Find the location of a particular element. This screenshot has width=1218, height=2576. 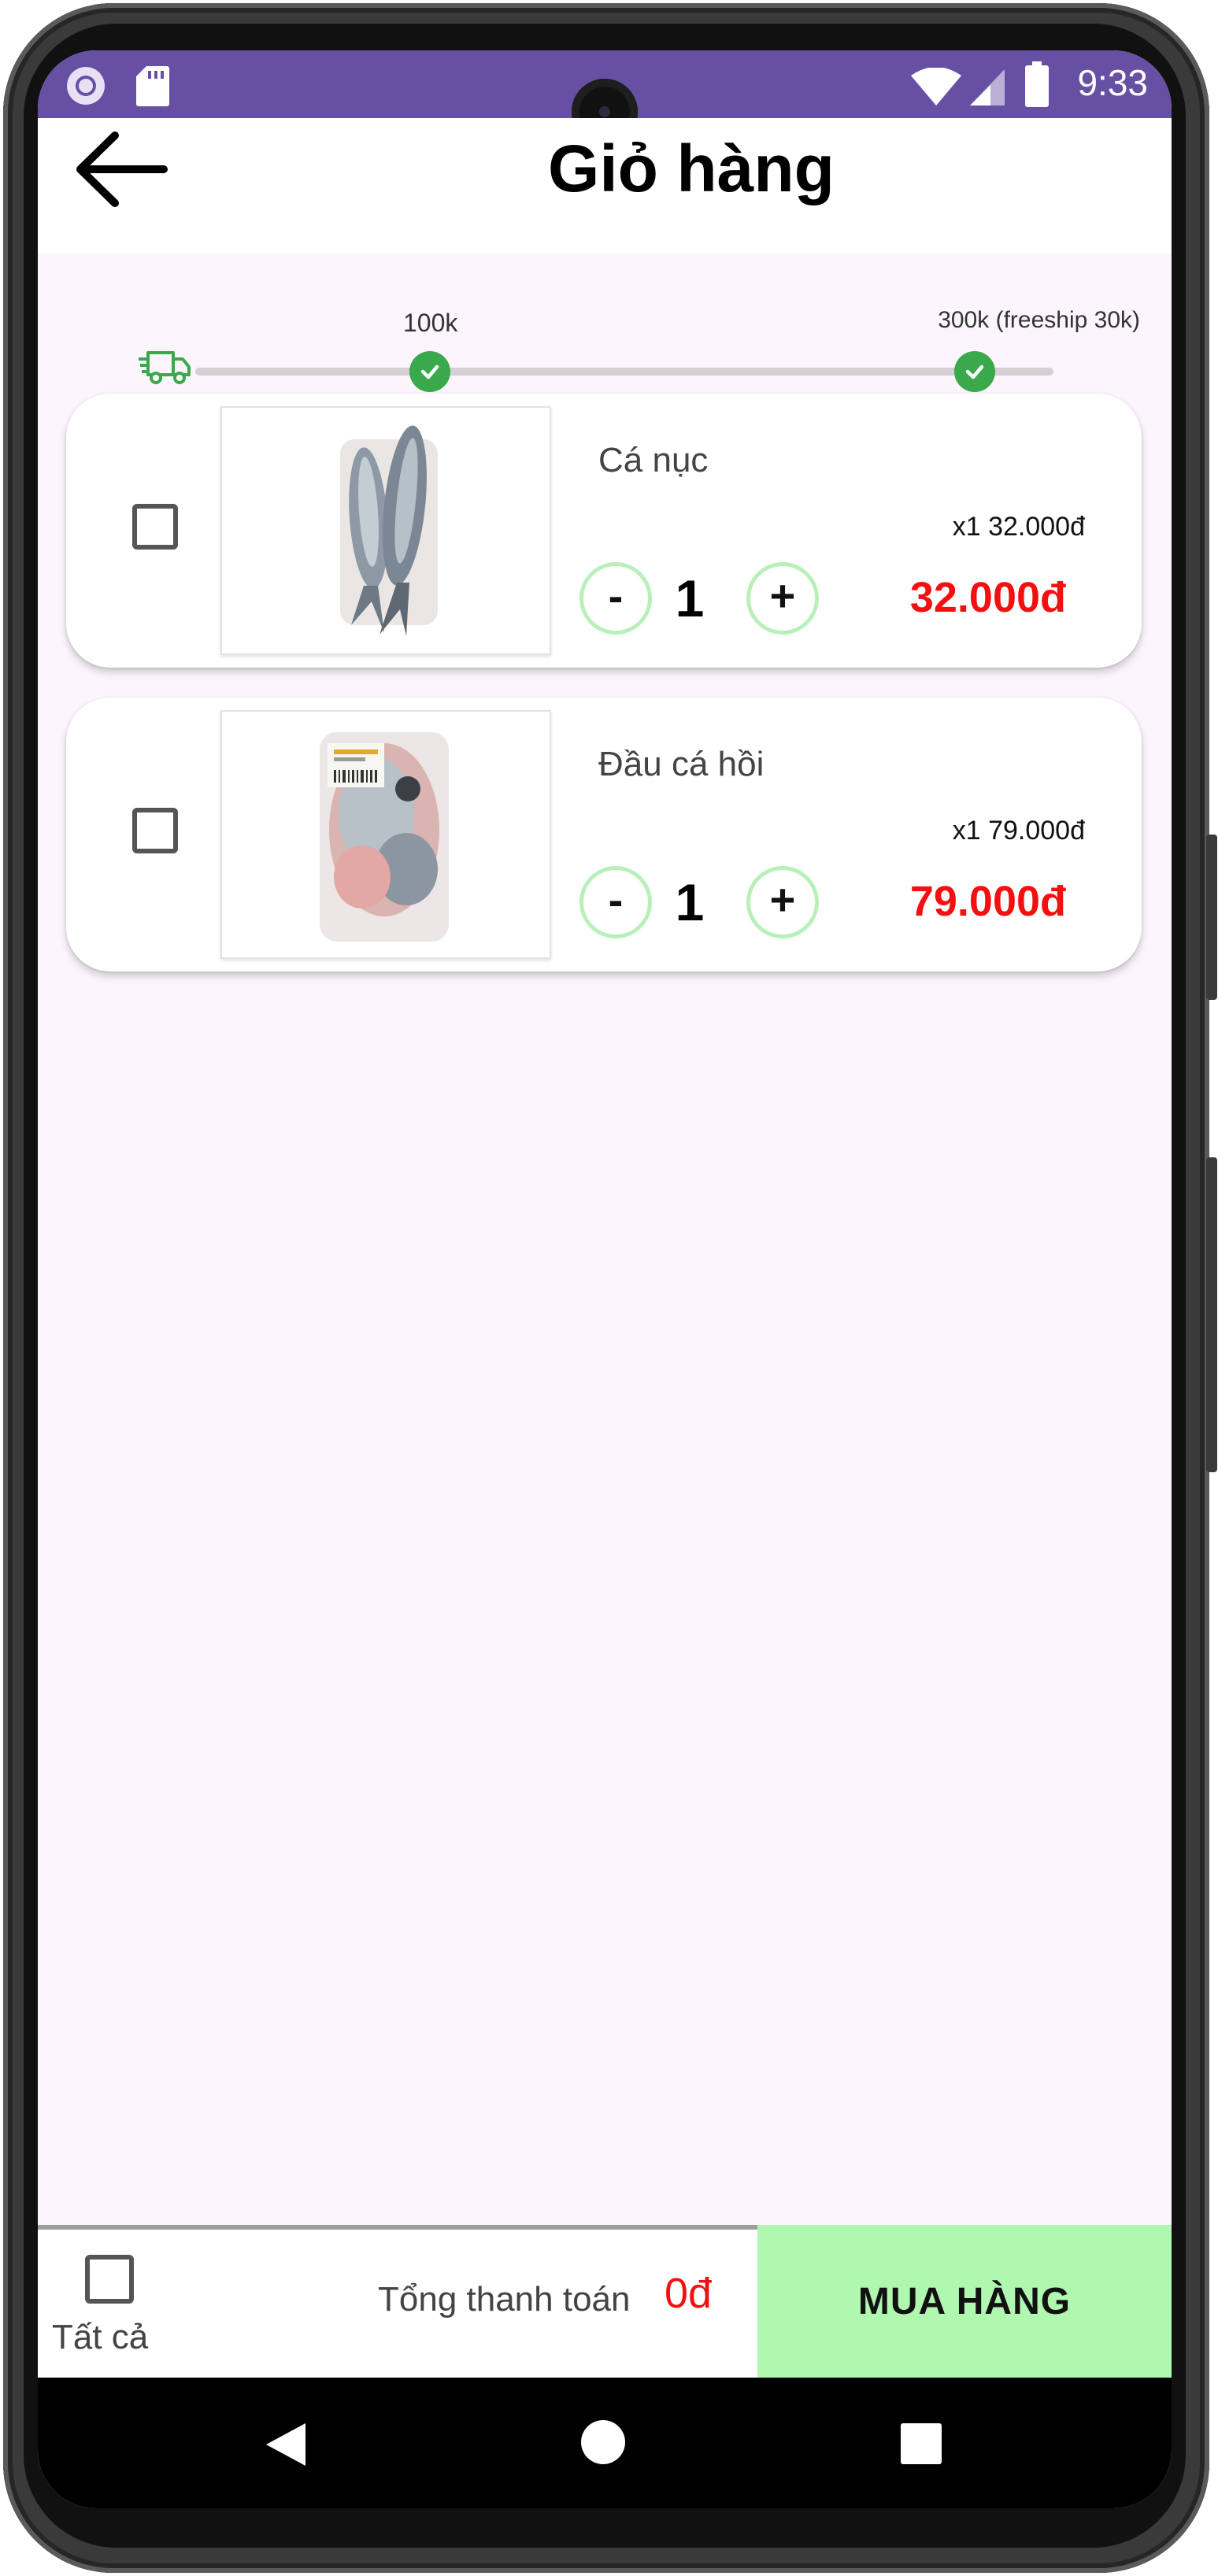

system-nav-bar is located at coordinates (605, 2443).